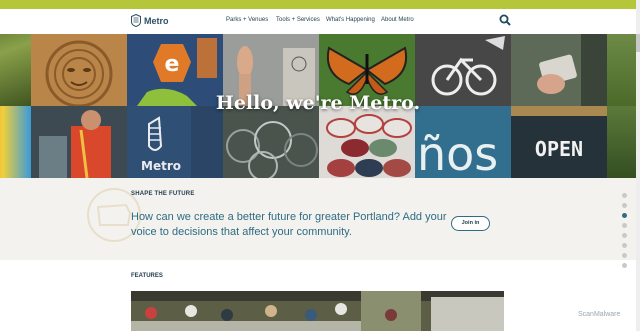  I want to click on hero-tile-open-sign: OPEN, so click(559, 142).